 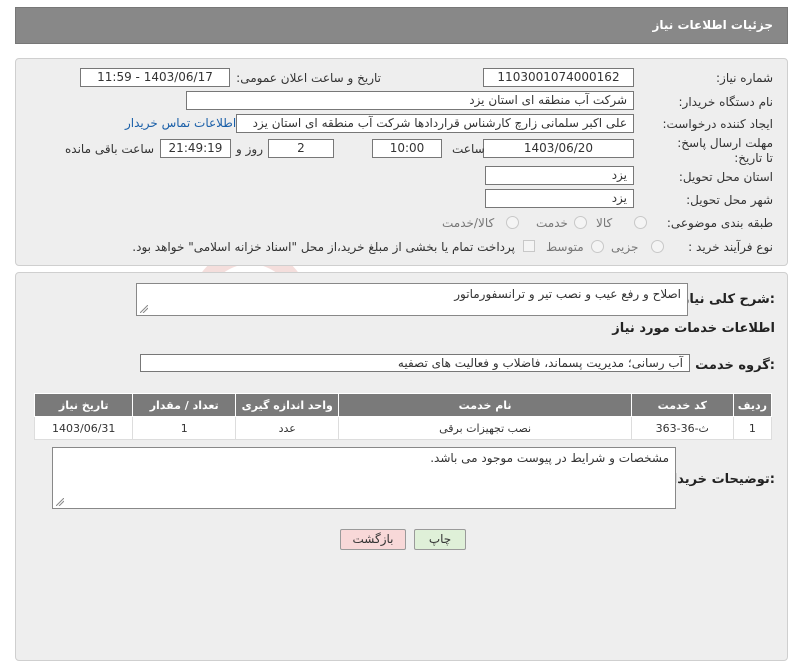 What do you see at coordinates (725, 177) in the screenshot?
I see `province-label: استان محل تحویل:` at bounding box center [725, 177].